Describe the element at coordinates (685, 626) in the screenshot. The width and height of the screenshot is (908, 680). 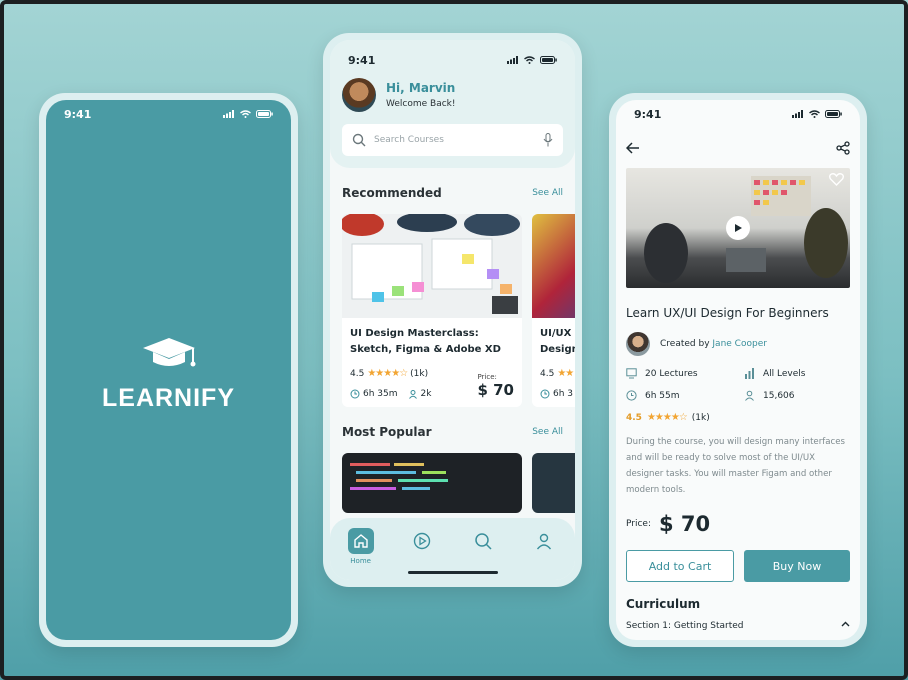
I see `section-title: Section 1: Getting Started` at that location.